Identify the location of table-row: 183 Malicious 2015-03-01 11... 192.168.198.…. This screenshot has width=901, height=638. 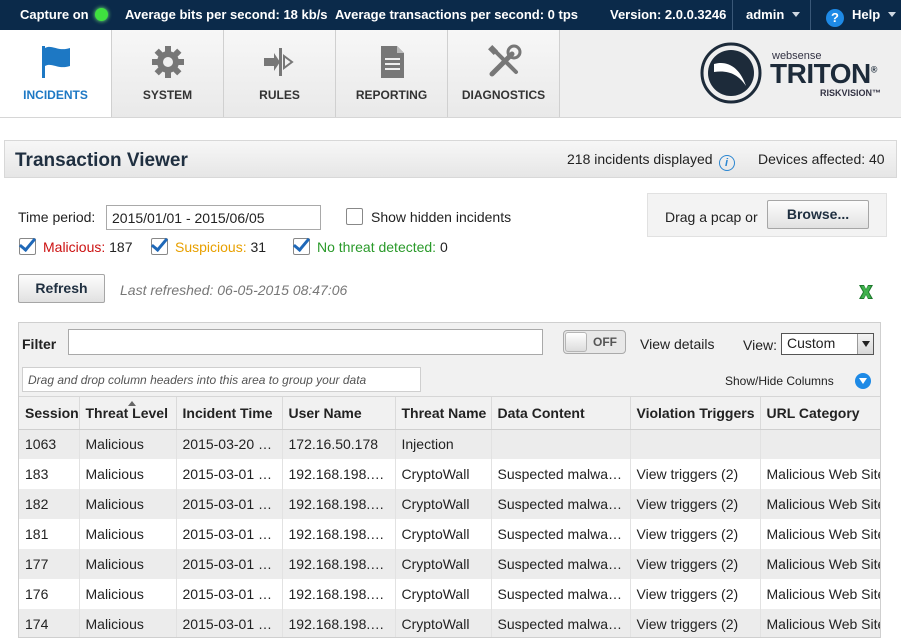
(449, 474).